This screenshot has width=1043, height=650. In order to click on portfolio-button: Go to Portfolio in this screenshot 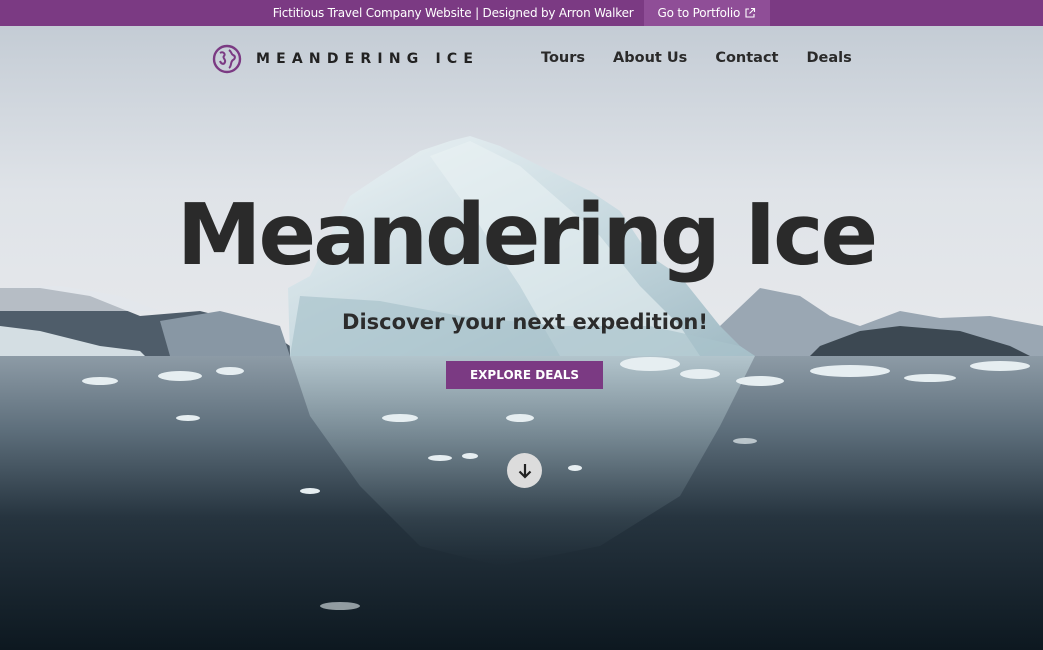, I will do `click(707, 13)`.